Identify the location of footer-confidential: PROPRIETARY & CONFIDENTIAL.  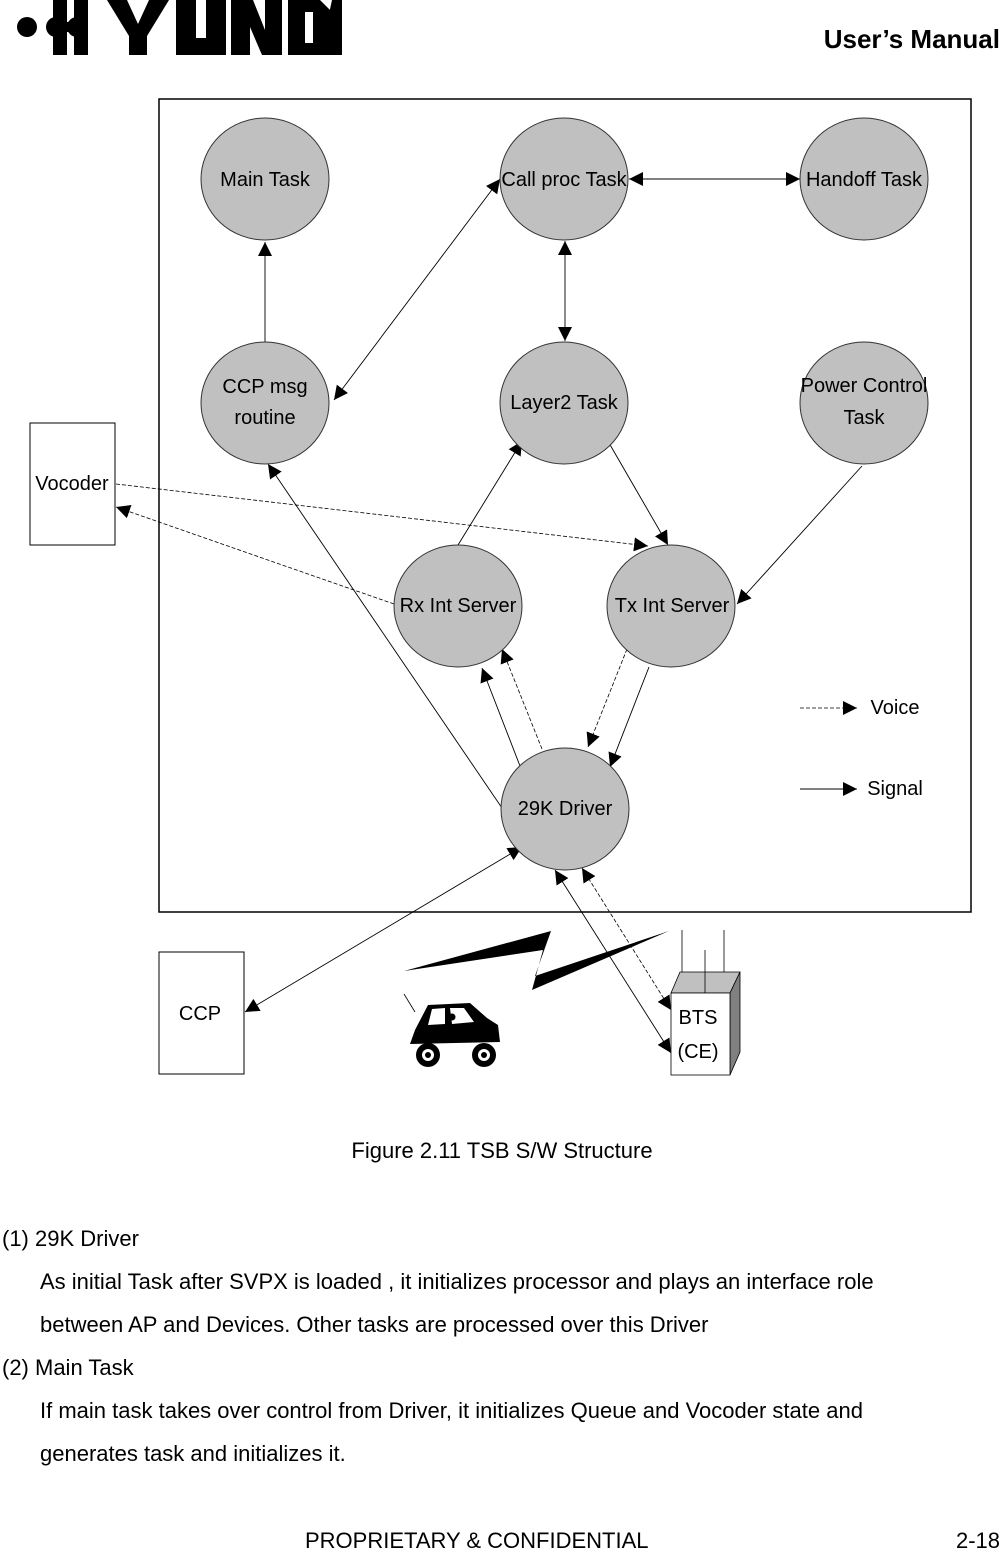
(477, 1540).